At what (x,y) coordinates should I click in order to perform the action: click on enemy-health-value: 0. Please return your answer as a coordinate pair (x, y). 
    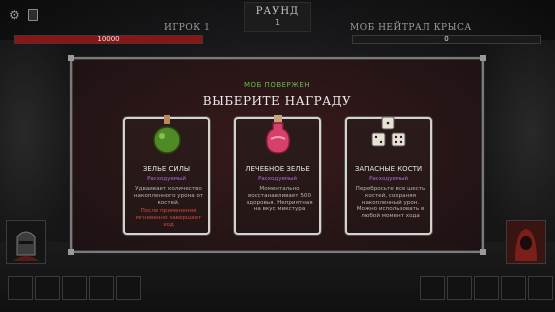
    Looking at the image, I should click on (446, 39).